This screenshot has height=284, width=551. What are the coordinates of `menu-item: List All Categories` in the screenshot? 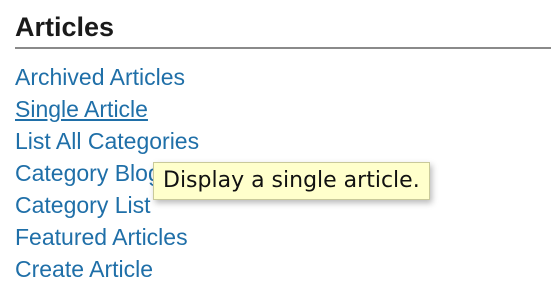 It's located at (107, 141).